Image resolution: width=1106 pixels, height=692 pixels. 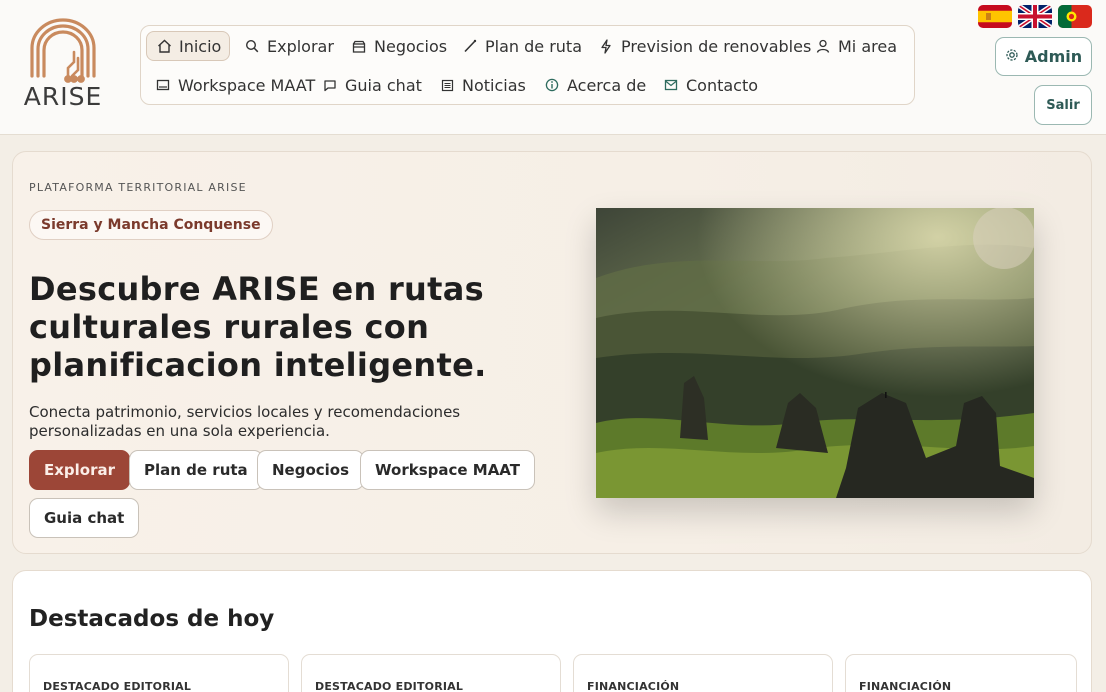 I want to click on negocios-button: Negocios, so click(x=311, y=470).